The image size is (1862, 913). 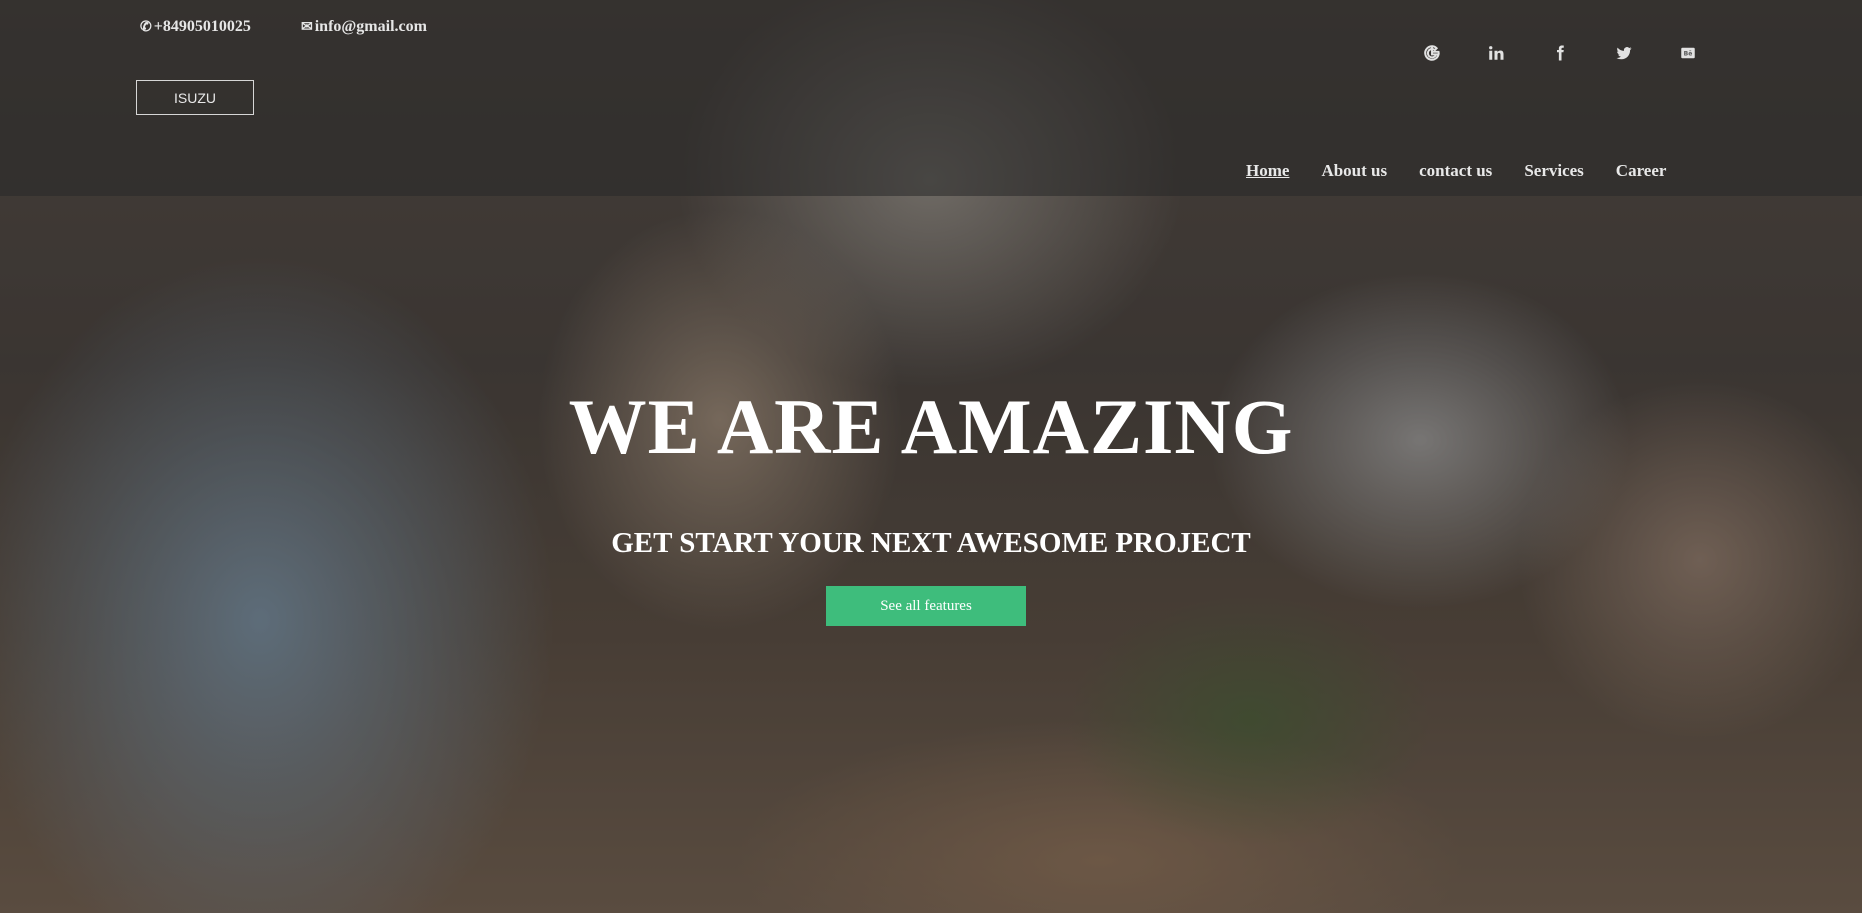 I want to click on see-all-features-button: See all features, so click(x=926, y=606).